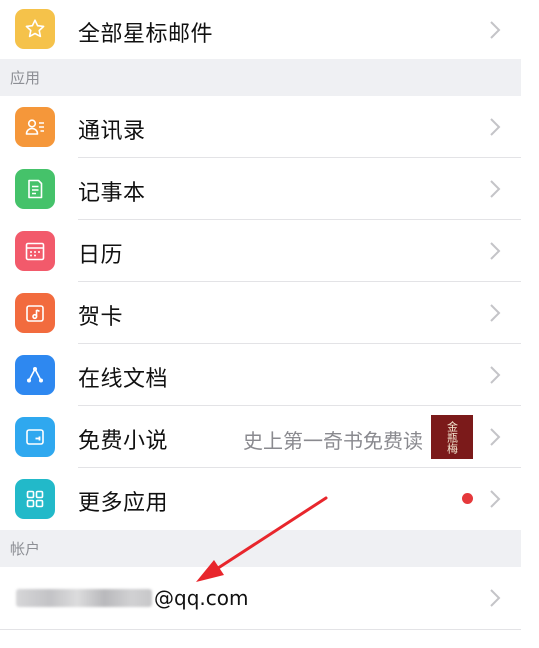 Image resolution: width=539 pixels, height=648 pixels. What do you see at coordinates (260, 251) in the screenshot?
I see `app-row-calendar: 日历` at bounding box center [260, 251].